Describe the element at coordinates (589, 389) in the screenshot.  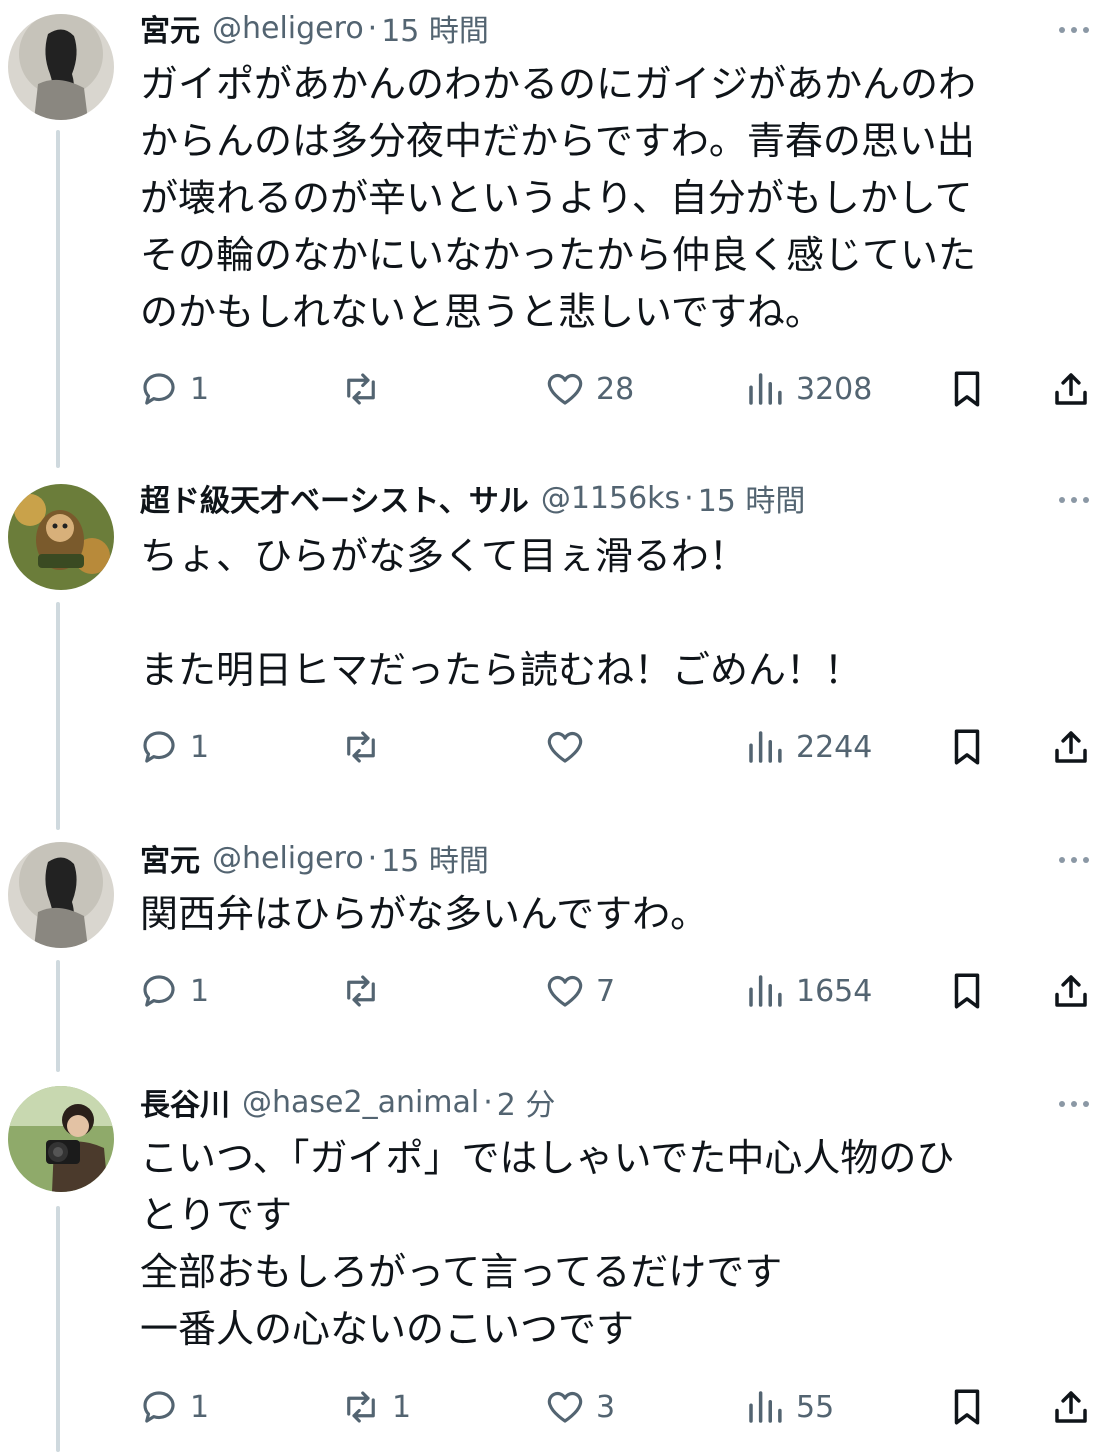
I see `like-button: 28` at that location.